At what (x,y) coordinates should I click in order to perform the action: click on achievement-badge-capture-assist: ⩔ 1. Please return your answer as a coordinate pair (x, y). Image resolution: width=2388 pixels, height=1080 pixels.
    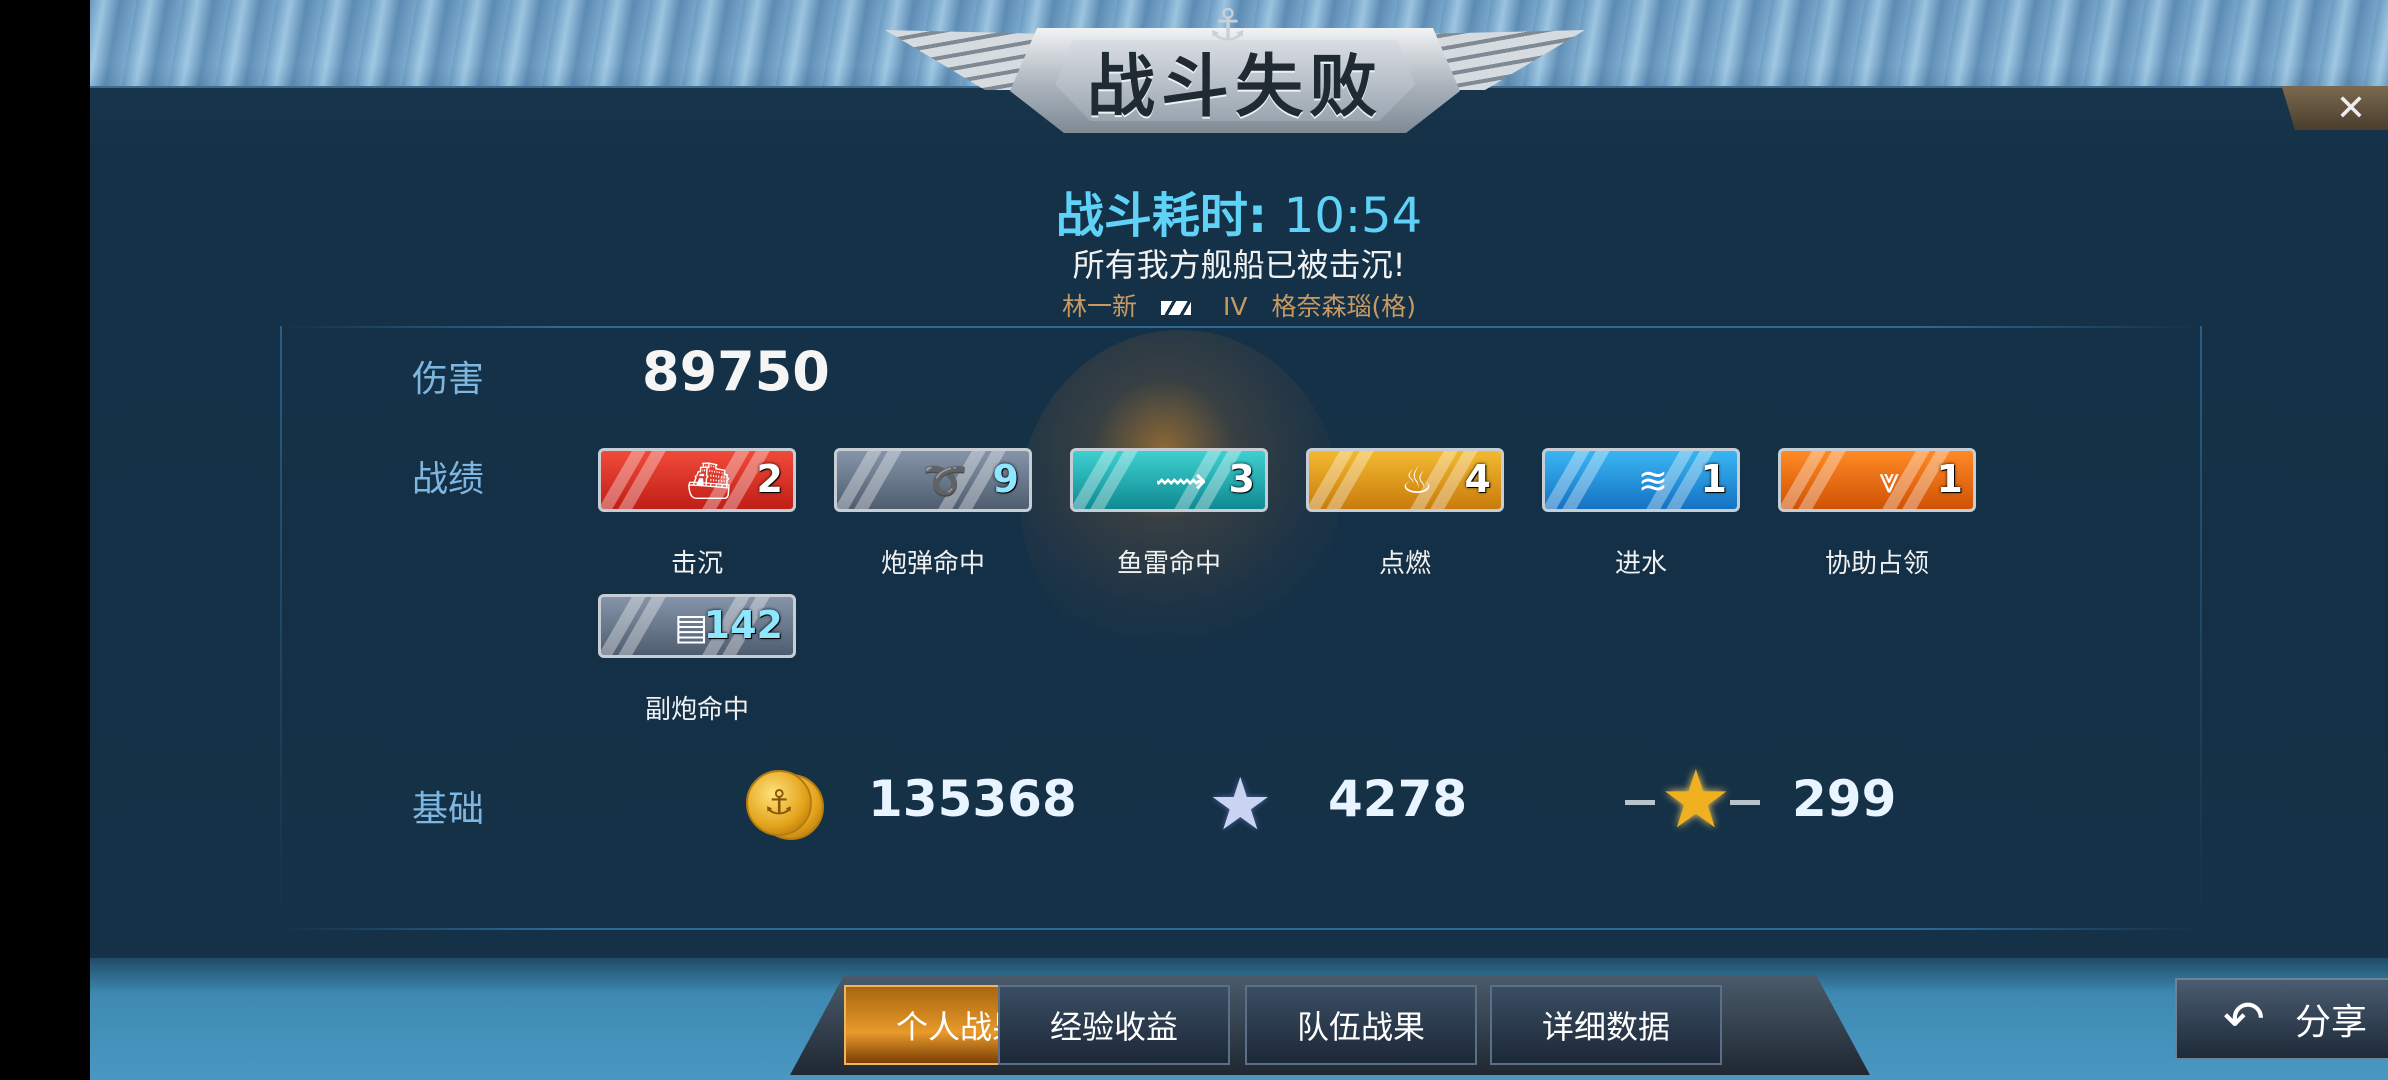
    Looking at the image, I should click on (1877, 480).